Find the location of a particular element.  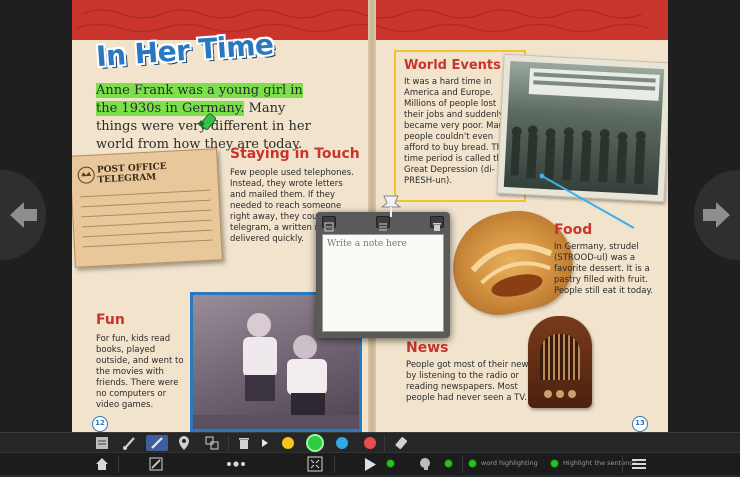

notes-tool-button is located at coordinates (102, 443).